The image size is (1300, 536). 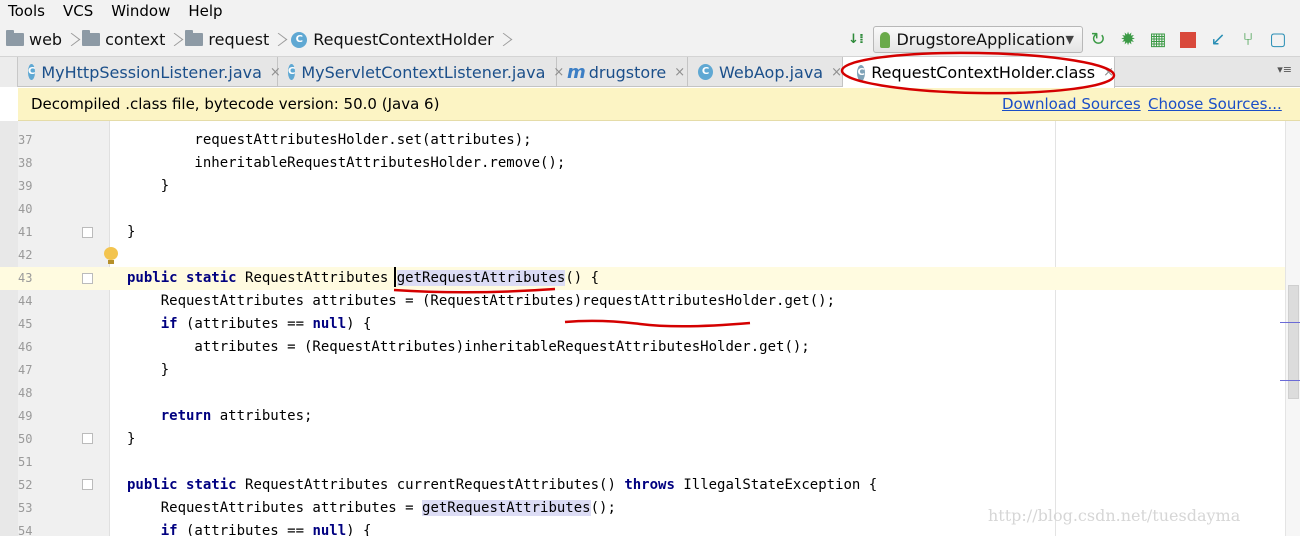 I want to click on tab-myhttpsessionlistener: C MyHttpSessionListener.java ×, so click(x=149, y=72).